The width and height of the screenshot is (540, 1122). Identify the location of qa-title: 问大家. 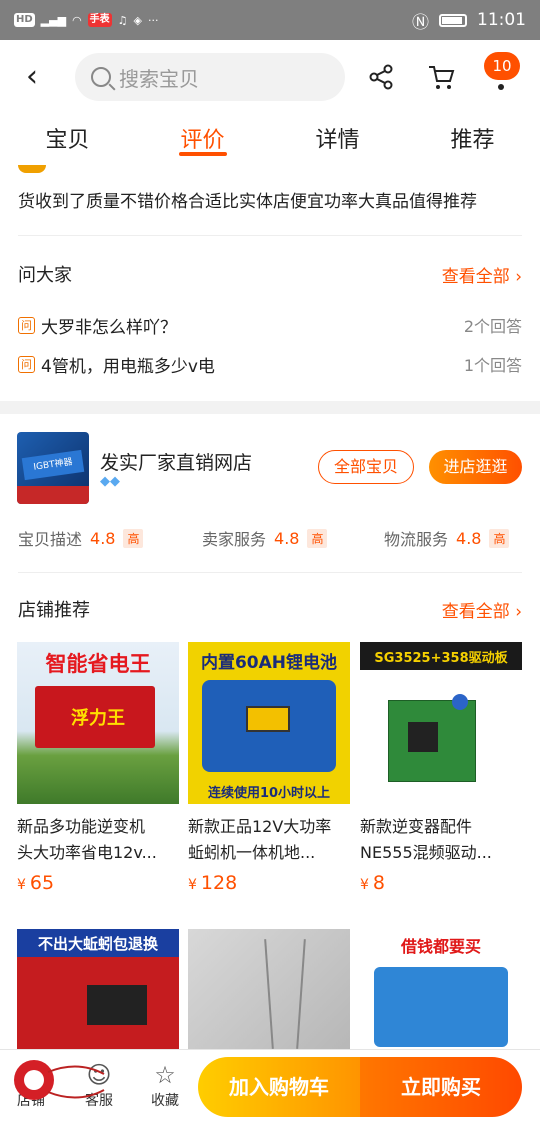
(45, 275).